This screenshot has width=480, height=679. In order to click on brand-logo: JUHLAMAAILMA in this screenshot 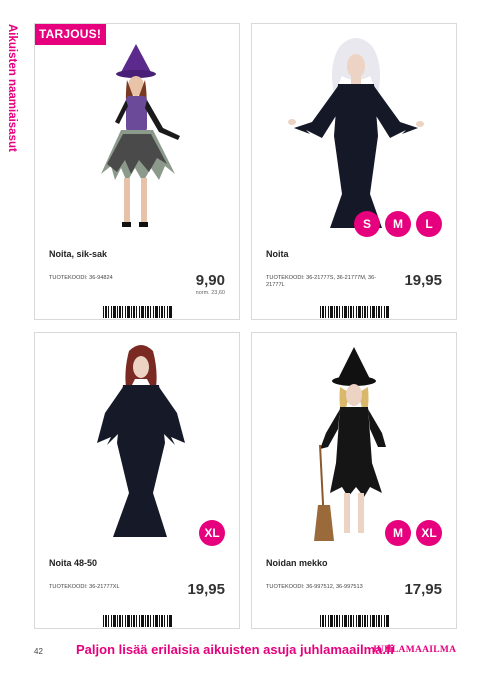, I will do `click(414, 650)`.